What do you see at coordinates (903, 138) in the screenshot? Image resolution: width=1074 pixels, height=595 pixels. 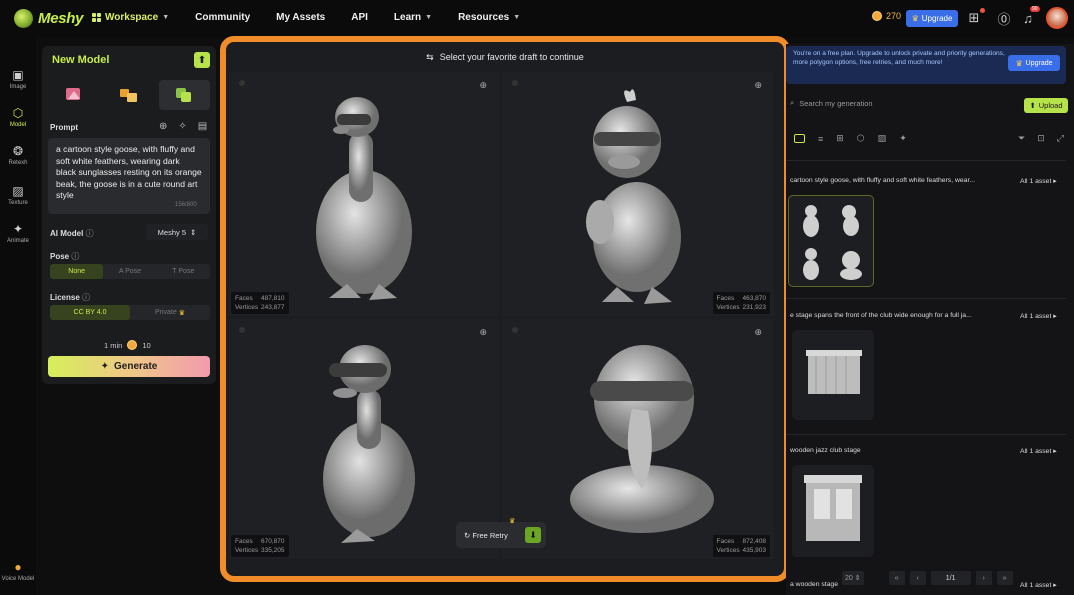 I see `animate-filter-icon: ✦` at bounding box center [903, 138].